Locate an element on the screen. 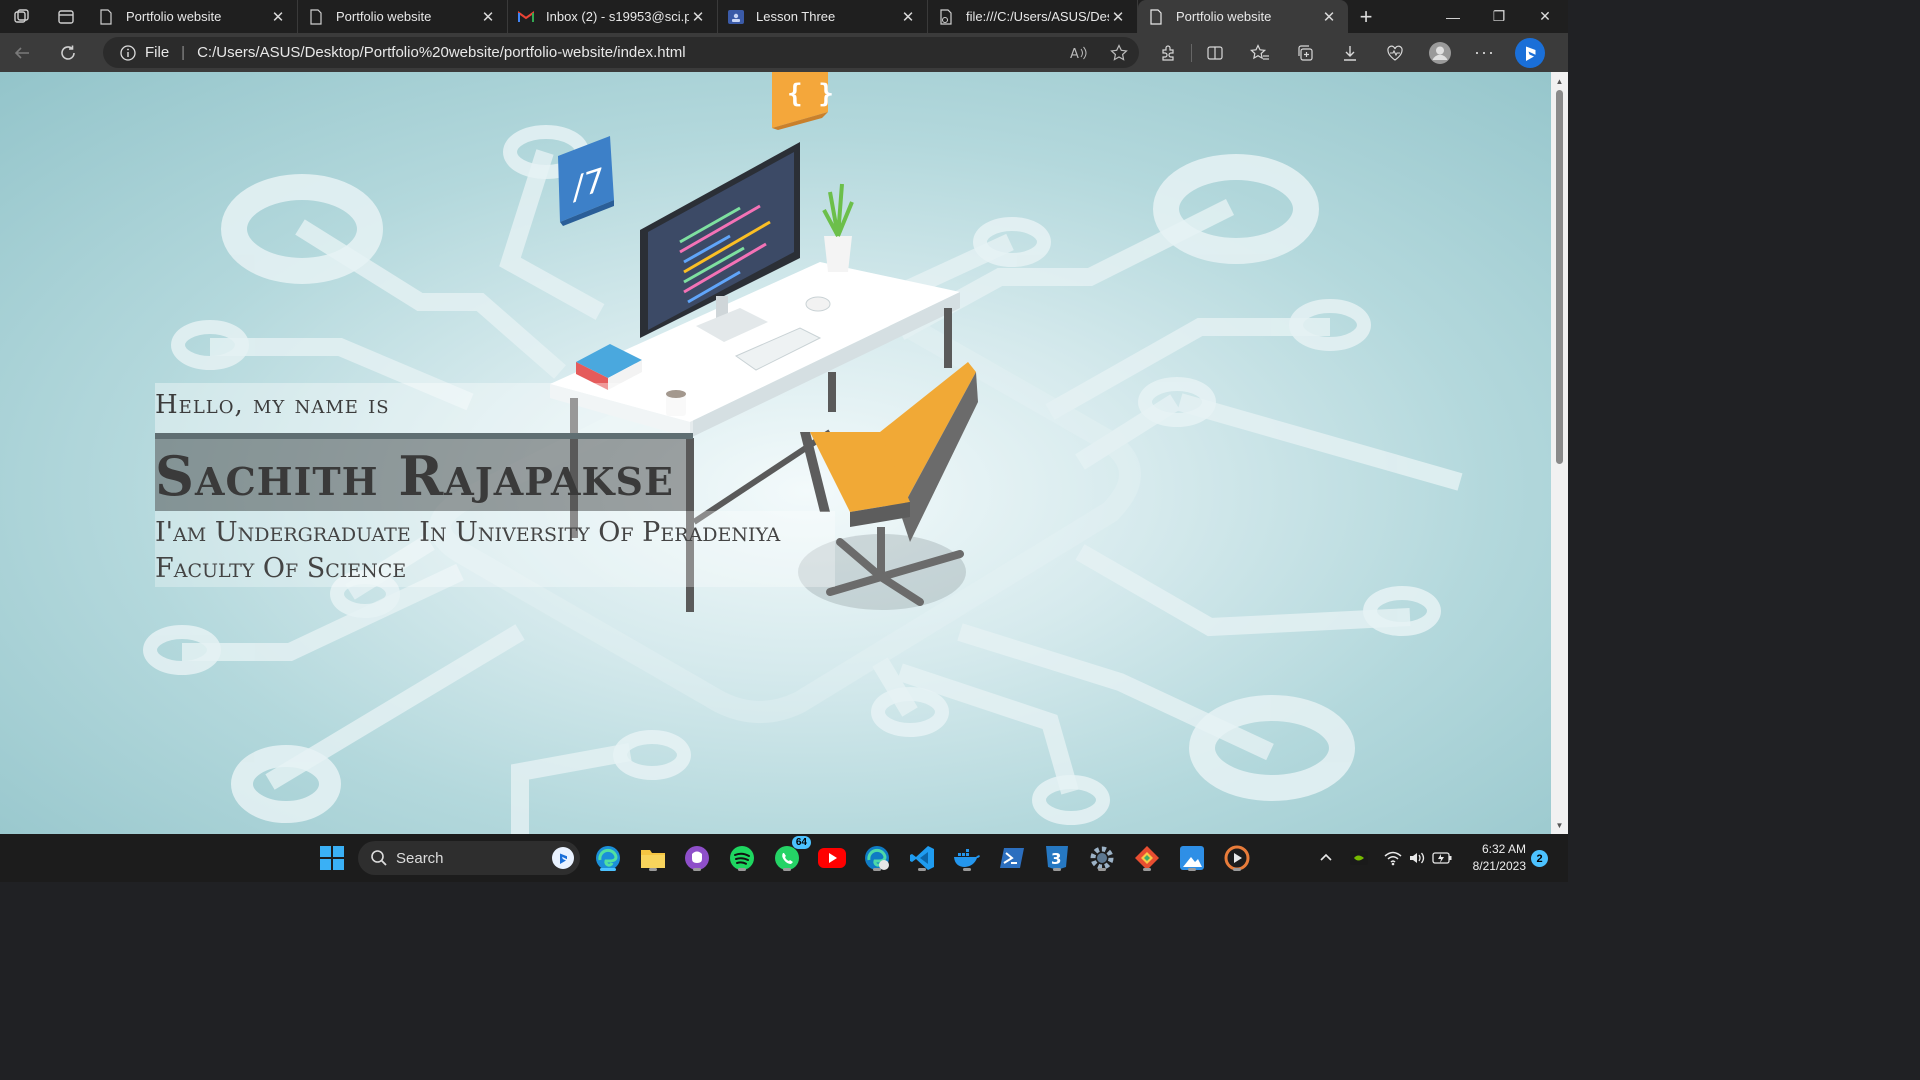 The image size is (1920, 1080). taskbar-clock: 6:32 AM 8/21/2023 is located at coordinates (1496, 858).